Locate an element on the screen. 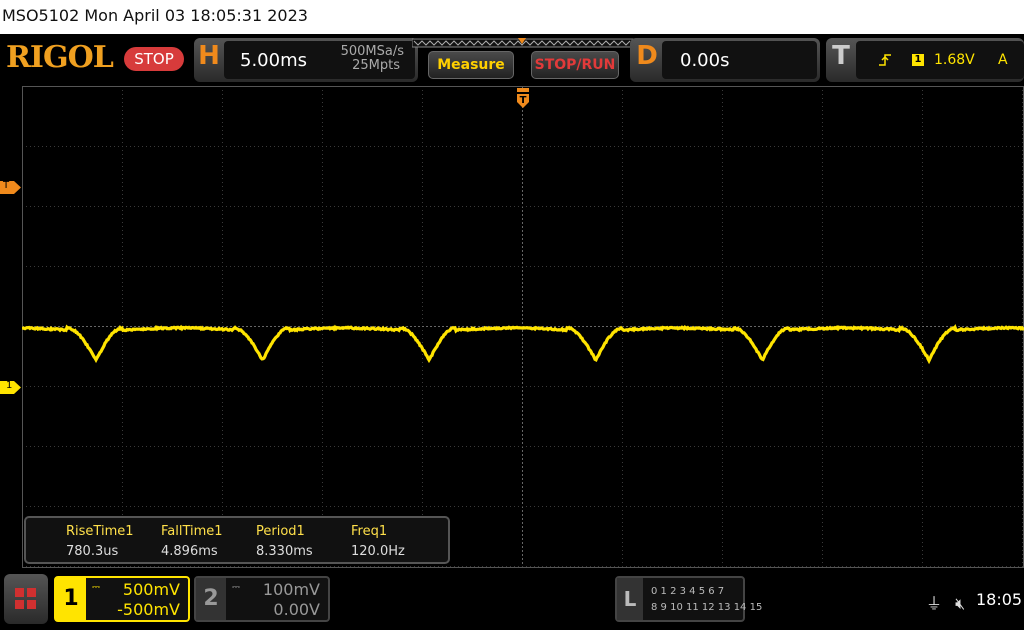  trigger-position-marker: T is located at coordinates (523, 98).